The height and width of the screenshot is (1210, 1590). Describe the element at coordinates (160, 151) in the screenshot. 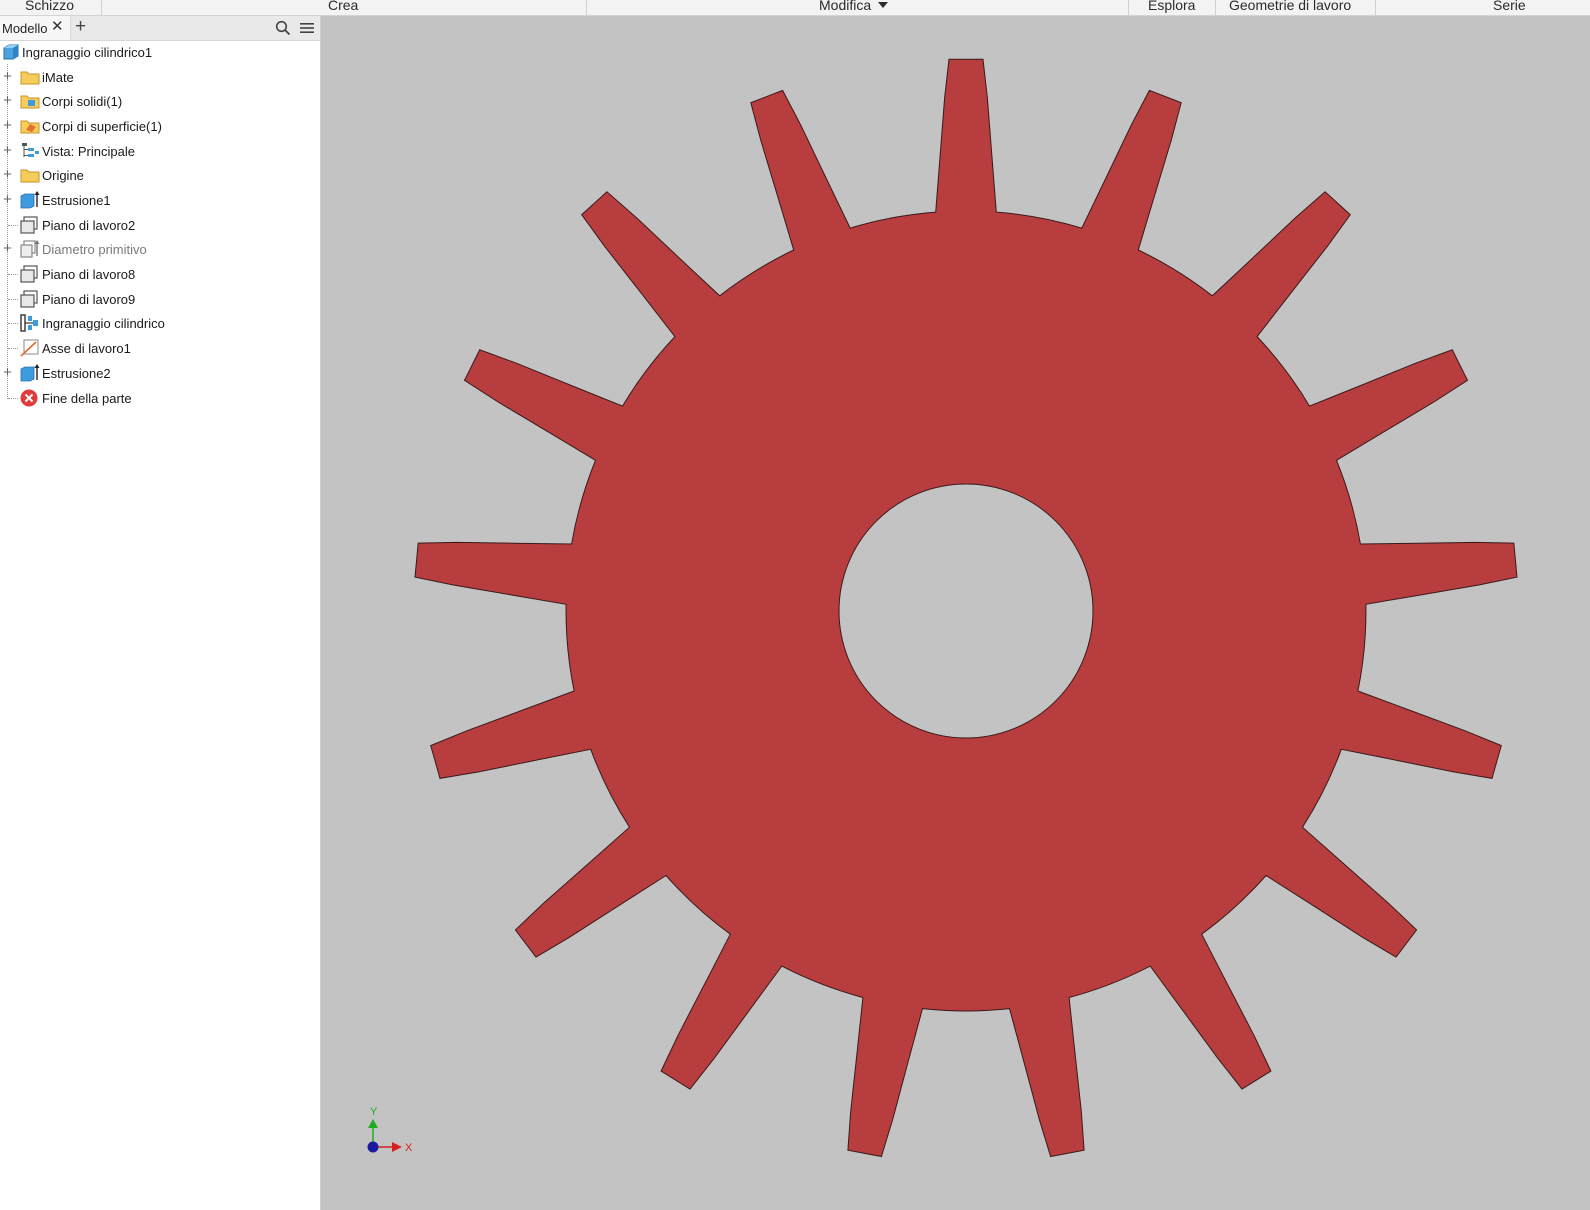

I see `tree-node-vista-principale: + Vista: Principale` at that location.